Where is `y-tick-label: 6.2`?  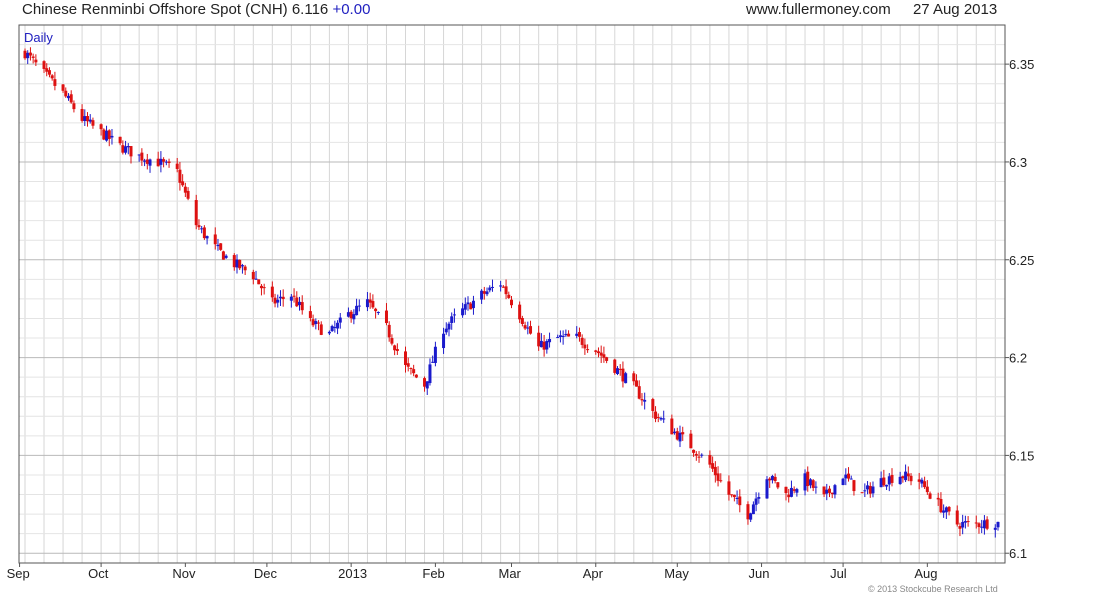
y-tick-label: 6.2 is located at coordinates (1018, 358).